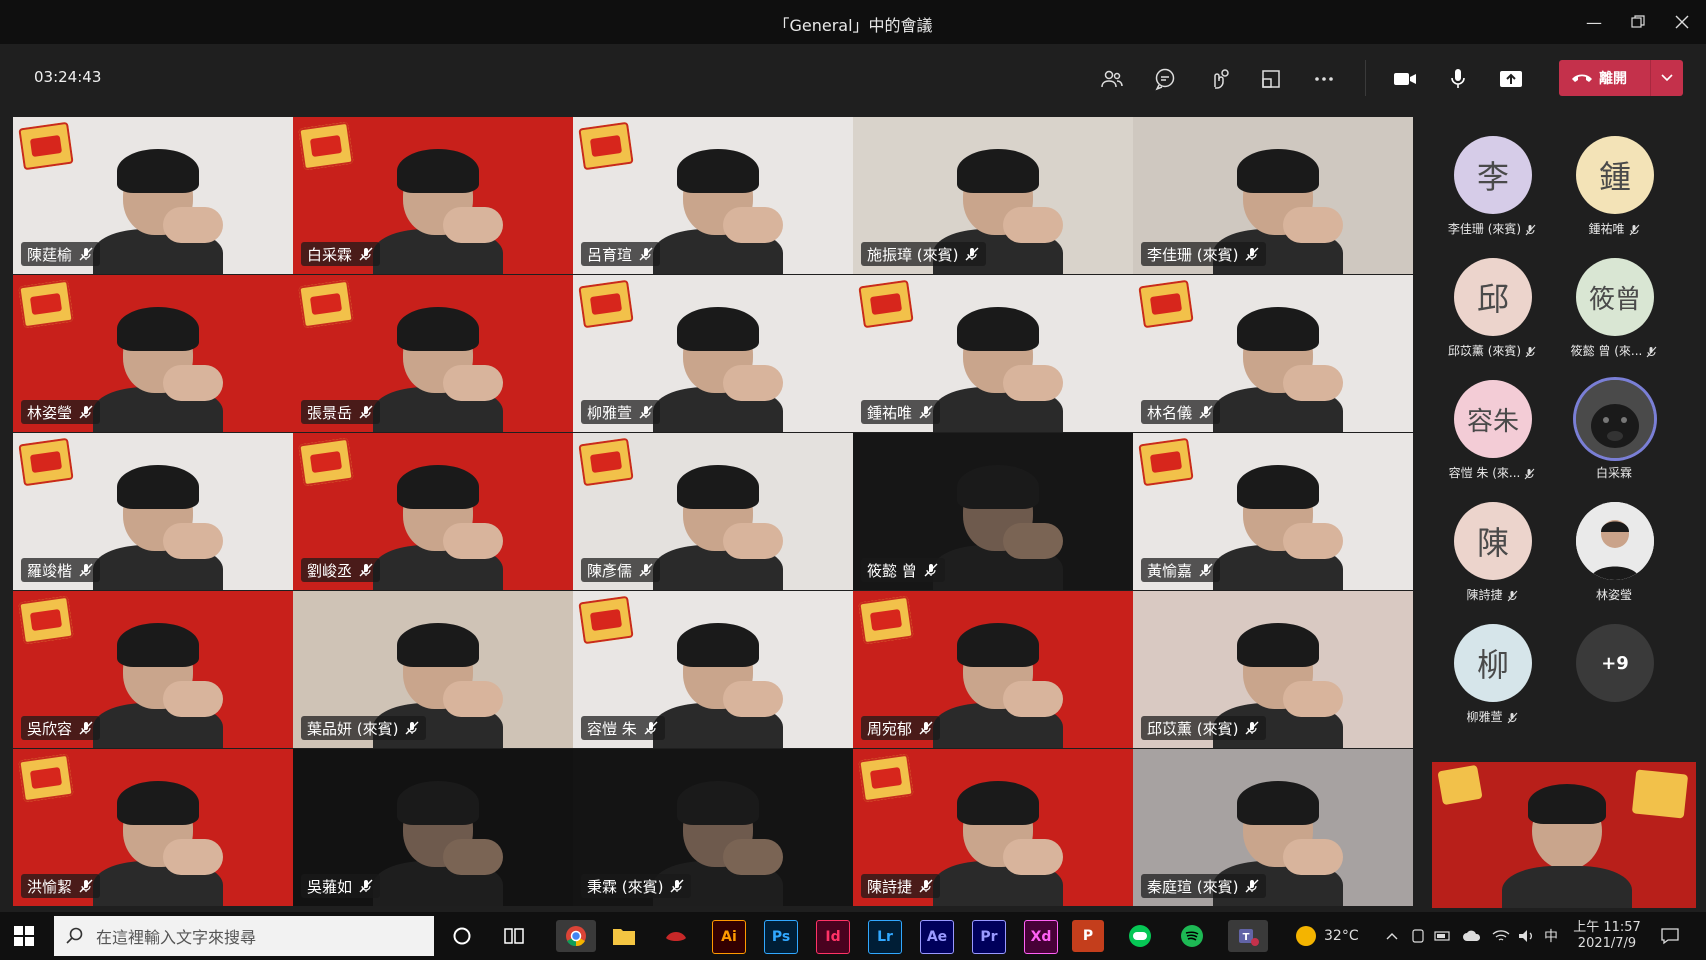 The width and height of the screenshot is (1706, 960). What do you see at coordinates (433, 353) in the screenshot?
I see `video-tile: 張景岳` at bounding box center [433, 353].